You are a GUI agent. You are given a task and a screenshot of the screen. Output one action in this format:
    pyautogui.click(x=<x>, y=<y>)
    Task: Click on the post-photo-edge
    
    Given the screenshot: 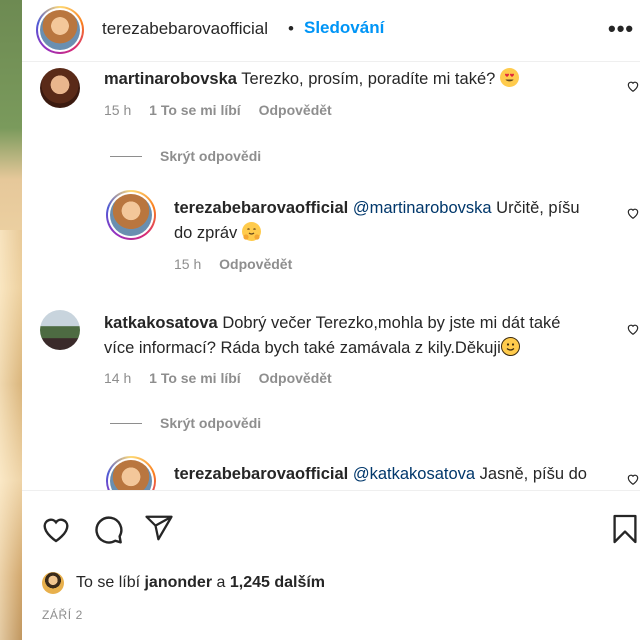 What is the action you would take?
    pyautogui.click(x=11, y=320)
    